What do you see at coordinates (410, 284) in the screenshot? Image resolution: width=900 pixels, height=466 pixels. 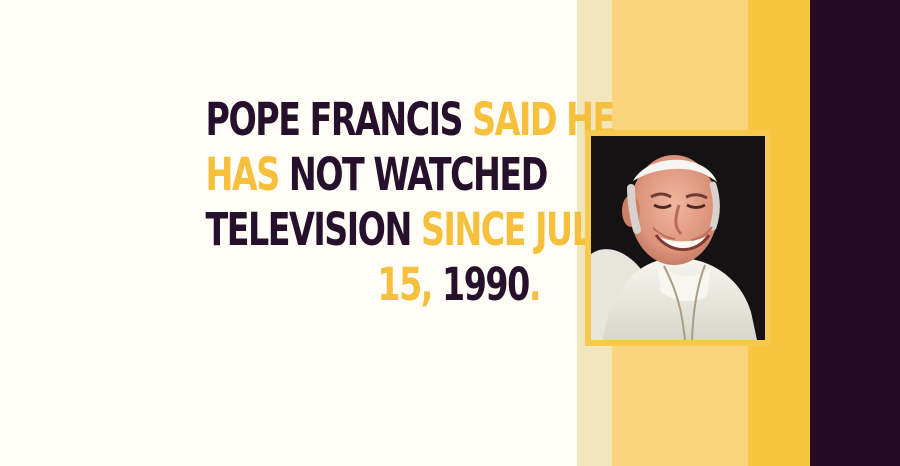 I see `fact-line-4-part-1: 15,` at bounding box center [410, 284].